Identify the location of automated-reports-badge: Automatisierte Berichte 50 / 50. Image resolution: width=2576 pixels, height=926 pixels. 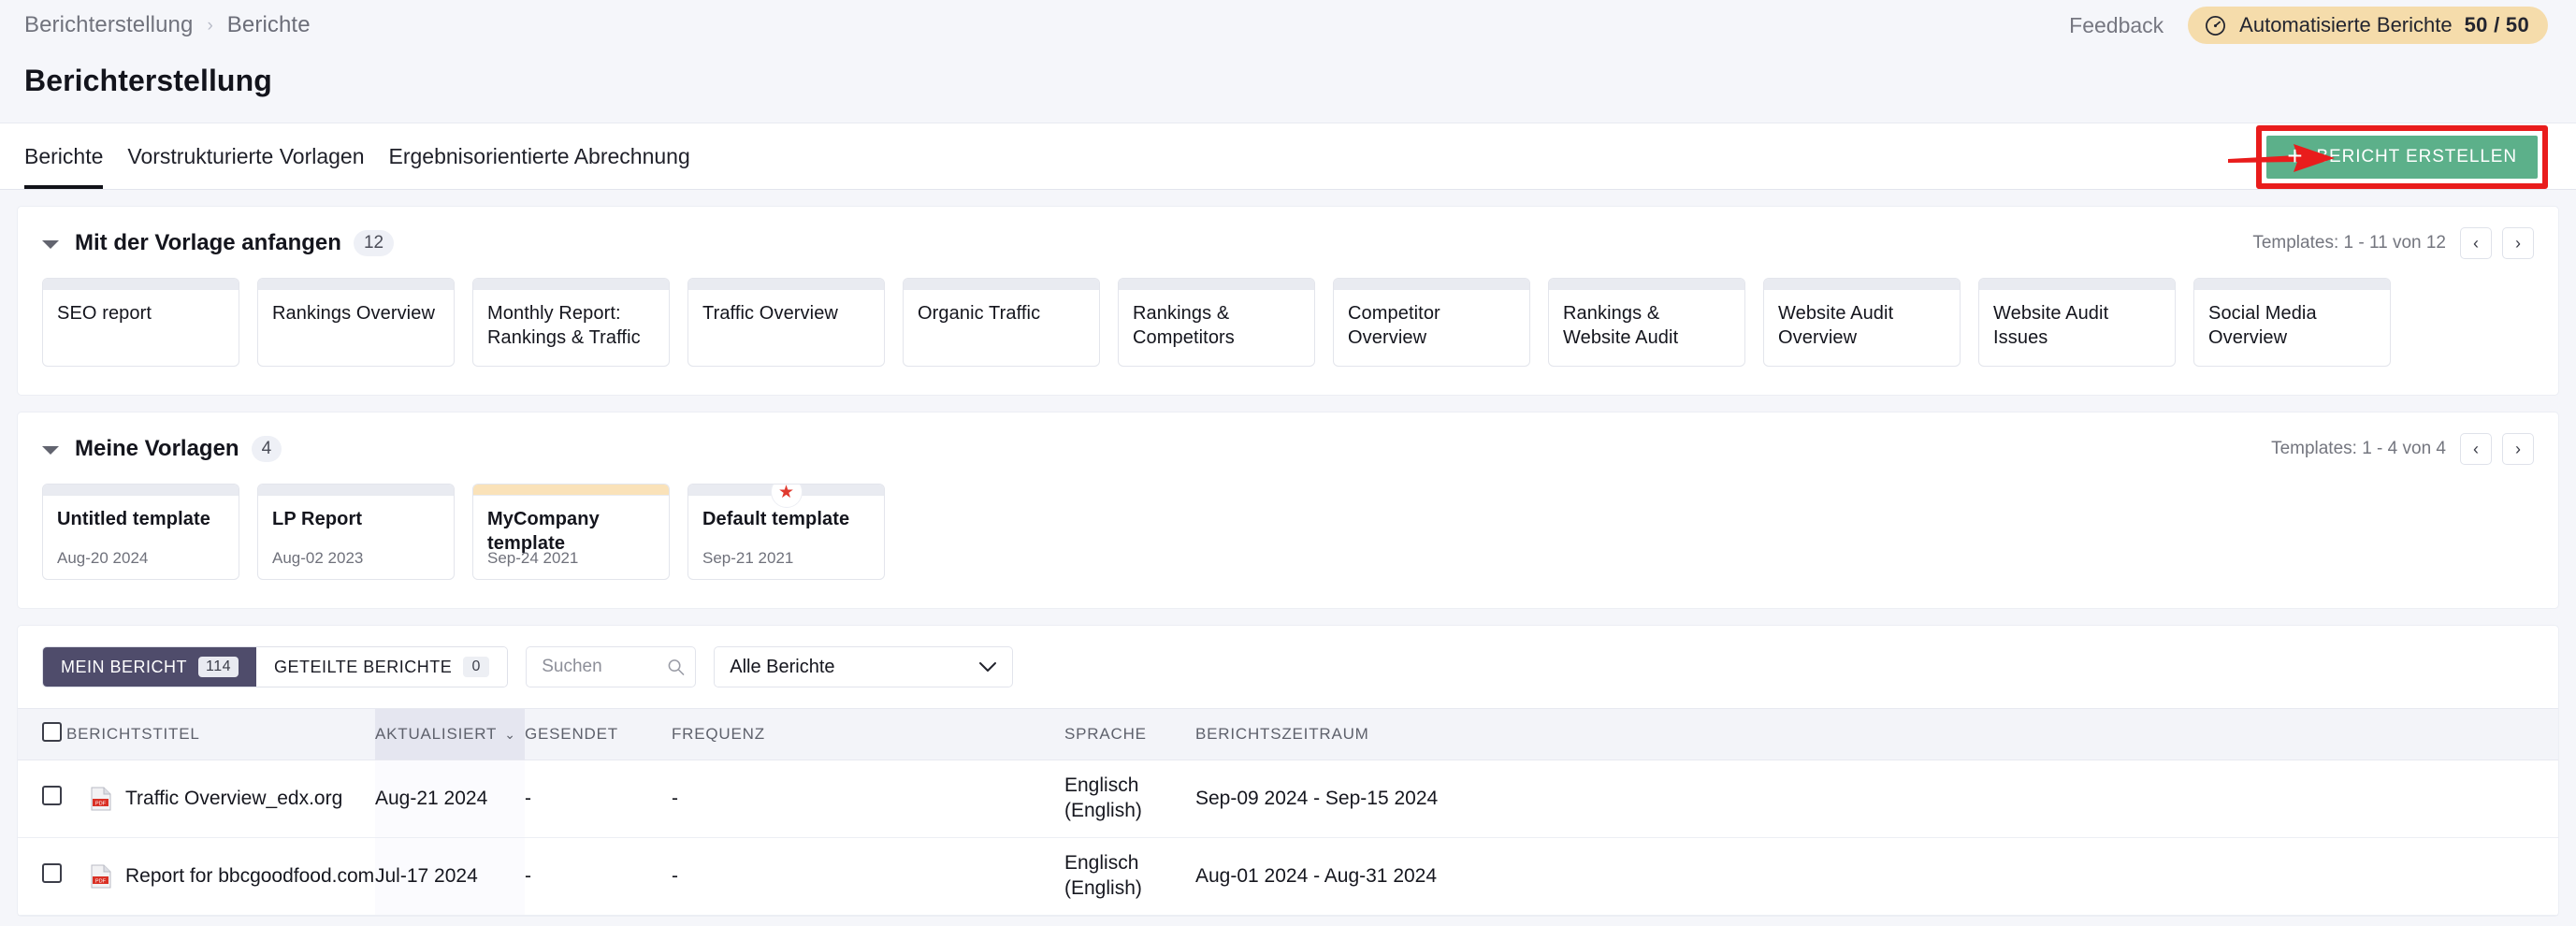
(2368, 25).